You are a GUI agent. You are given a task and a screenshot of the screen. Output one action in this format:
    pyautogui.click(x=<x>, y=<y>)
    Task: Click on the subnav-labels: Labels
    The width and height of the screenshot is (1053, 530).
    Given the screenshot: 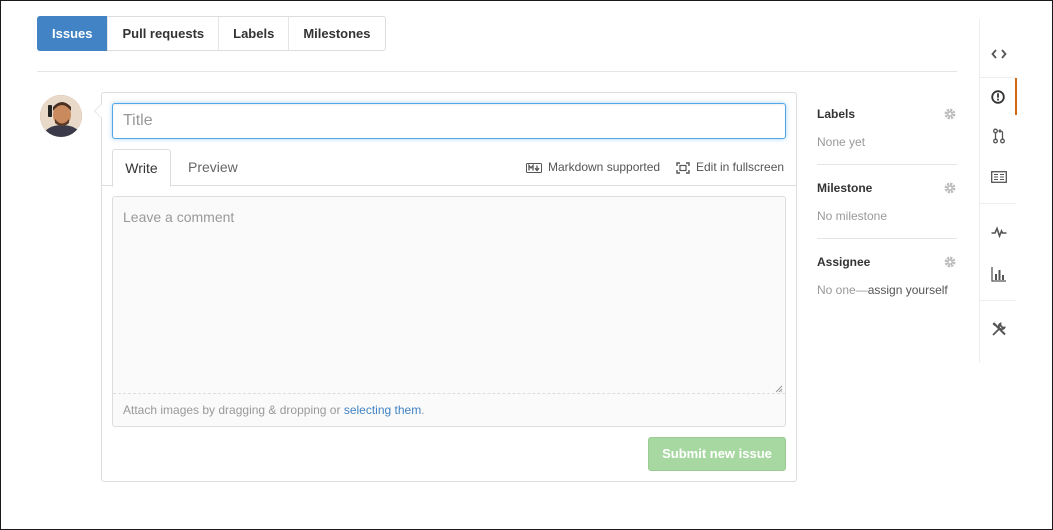 What is the action you would take?
    pyautogui.click(x=253, y=33)
    